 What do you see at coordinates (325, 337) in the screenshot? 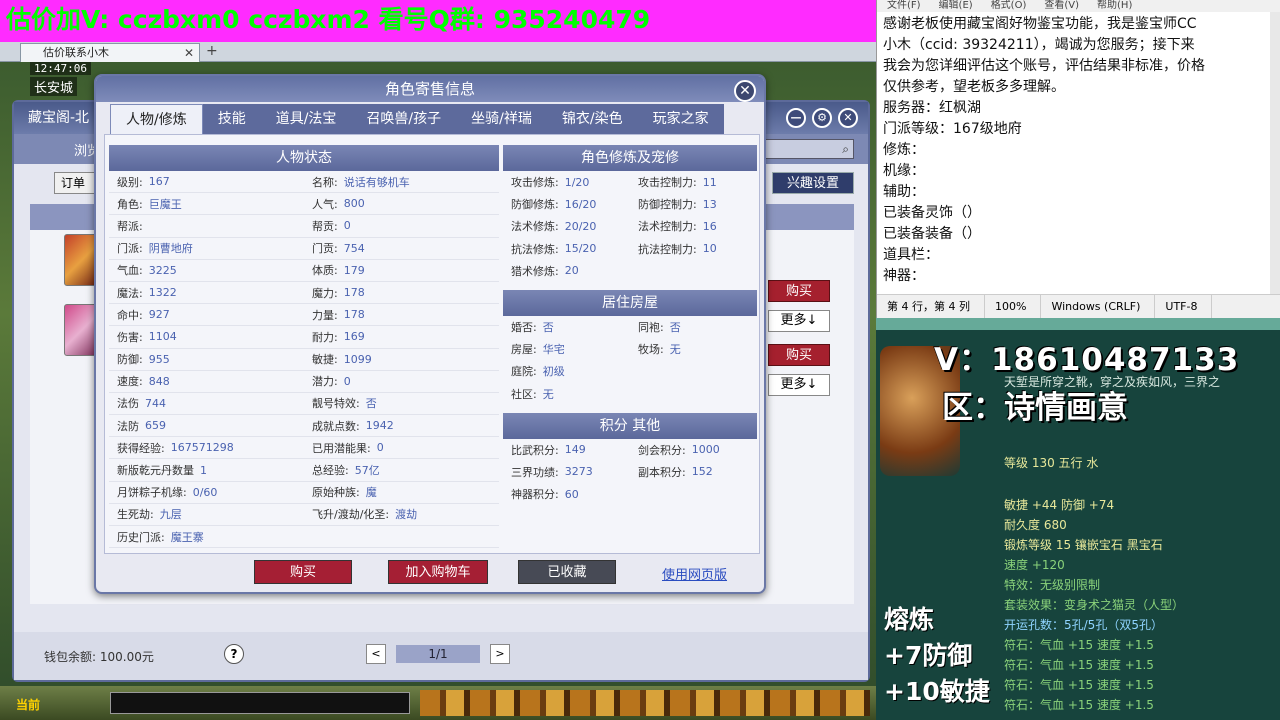
I see `stat-label: 耐力:` at bounding box center [325, 337].